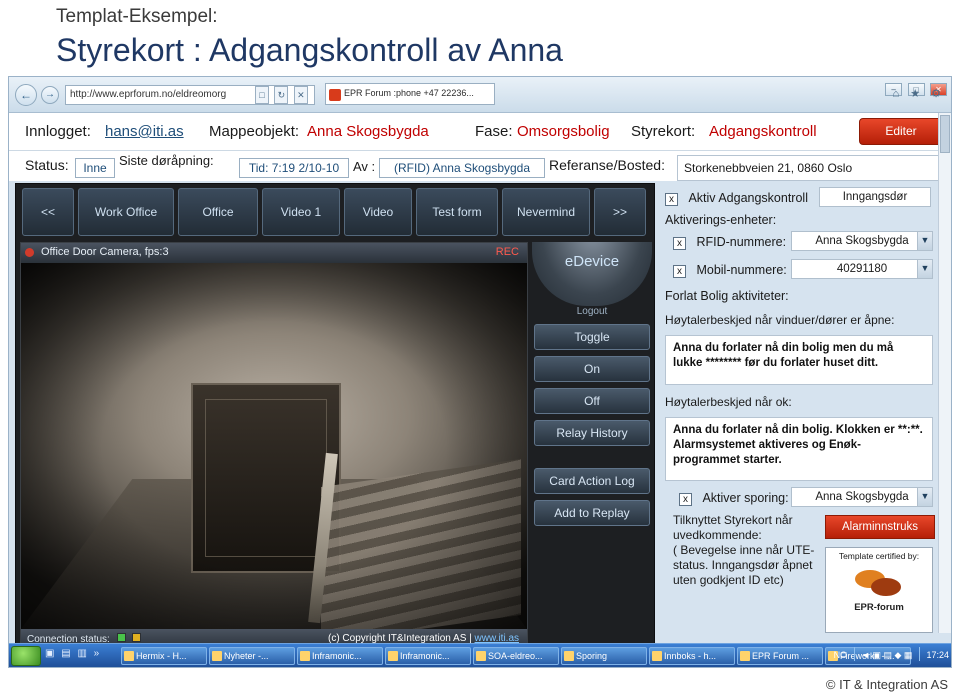 The height and width of the screenshot is (696, 960). I want to click on mobile-label: Mobil-nummere:, so click(741, 270).